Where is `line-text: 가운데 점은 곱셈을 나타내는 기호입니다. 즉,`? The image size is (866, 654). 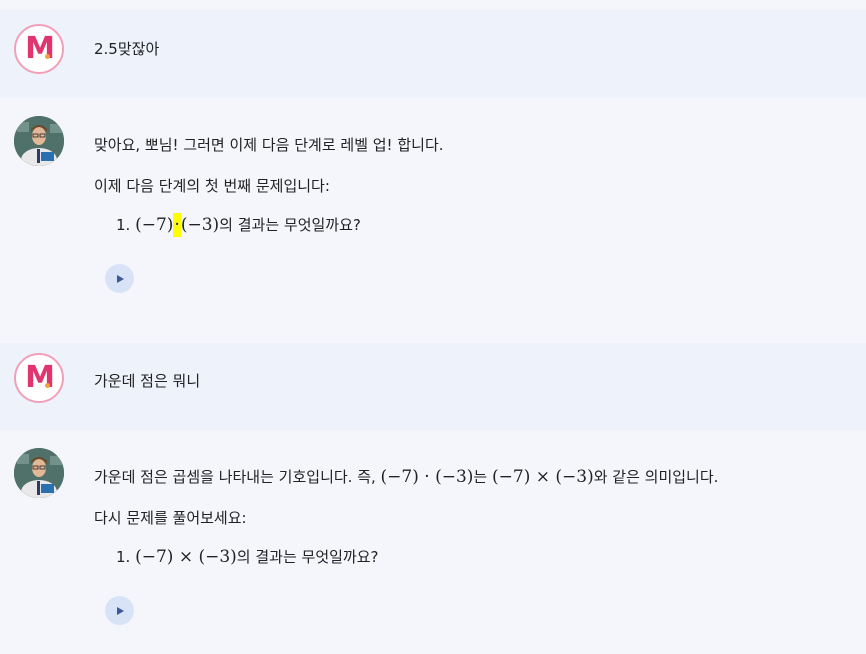
line-text: 가운데 점은 곱셈을 나타내는 기호입니다. 즉, is located at coordinates (237, 477).